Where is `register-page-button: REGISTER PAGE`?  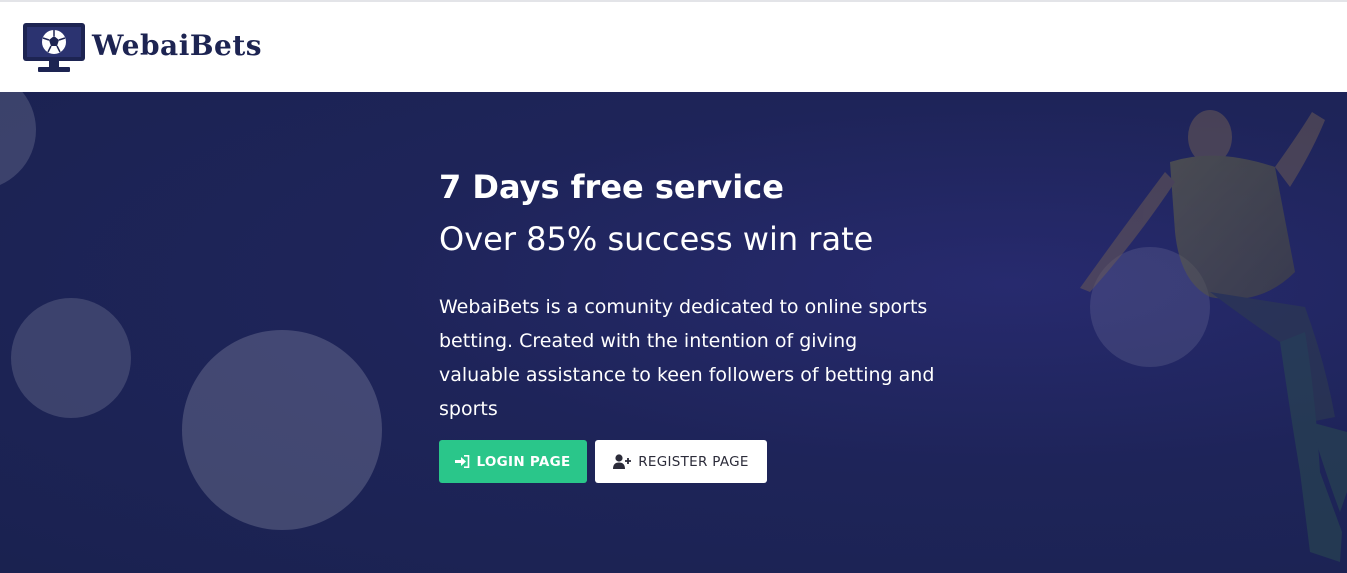 register-page-button: REGISTER PAGE is located at coordinates (681, 461).